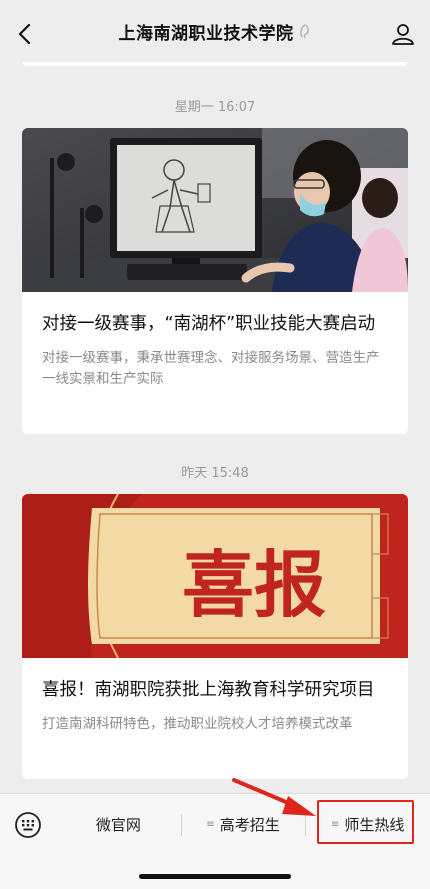  I want to click on menu-item-micro-site: 微官网, so click(118, 825).